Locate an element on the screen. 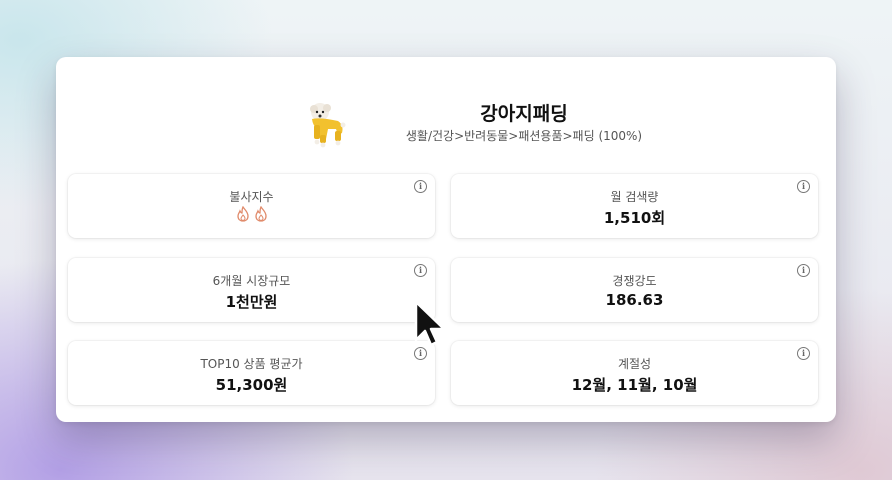  metric-card-bulsa-index: 불사지수 i is located at coordinates (251, 206).